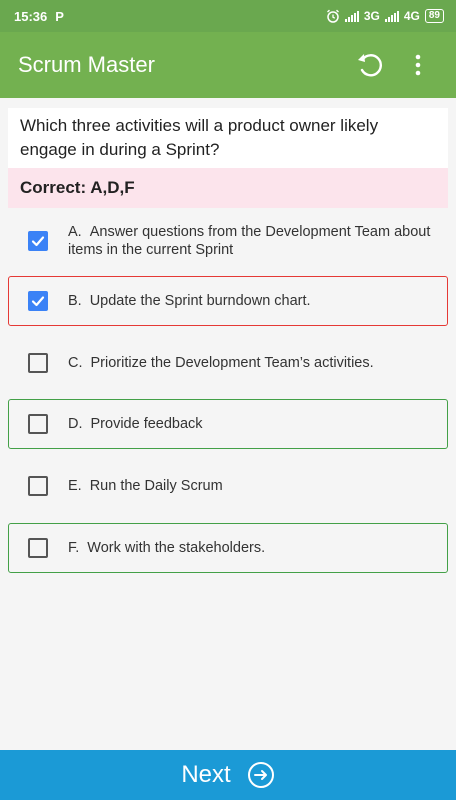  I want to click on option-text: D. Provide feedback, so click(140, 424).